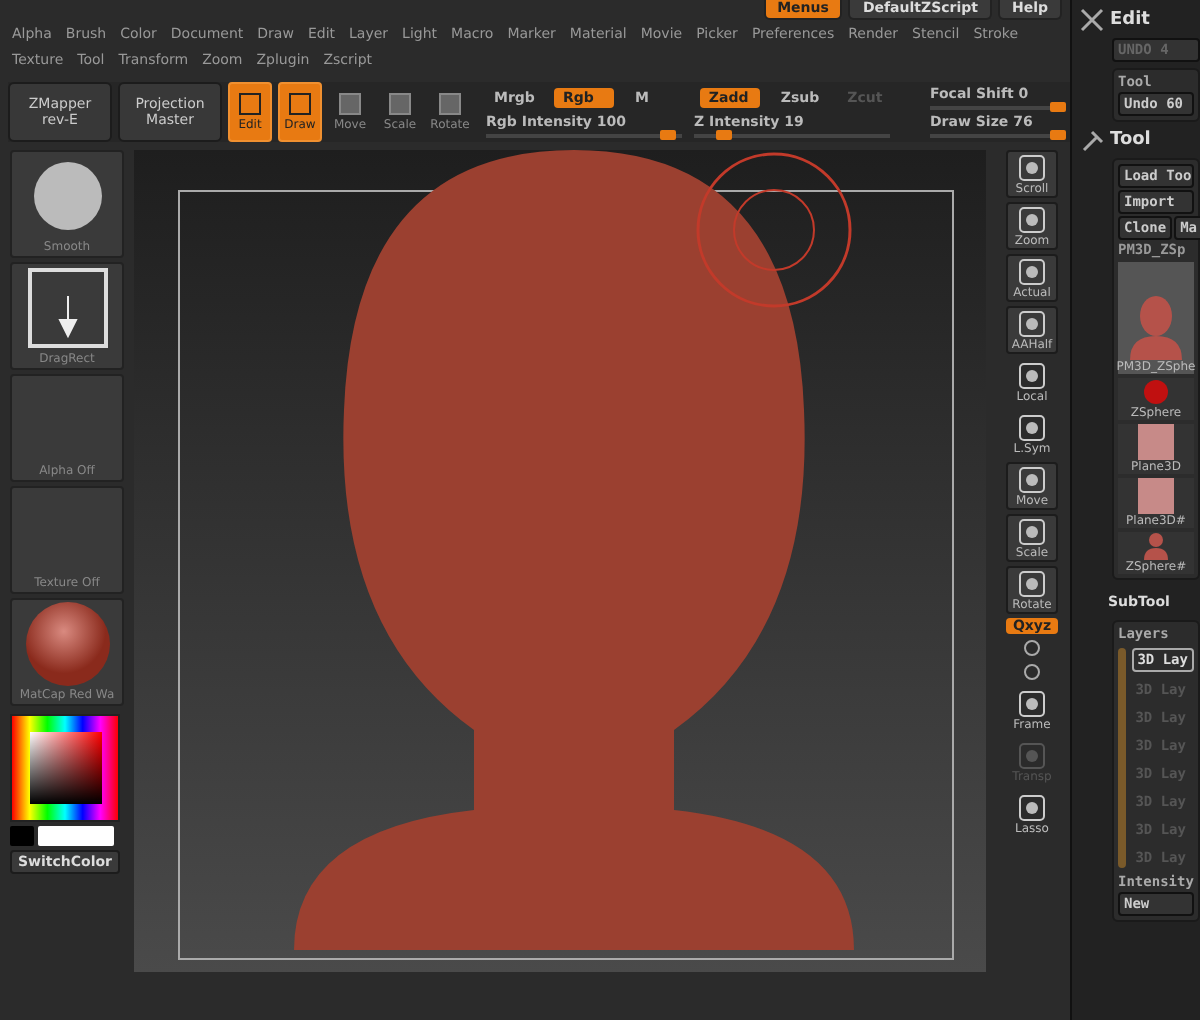 This screenshot has height=1020, width=1200. What do you see at coordinates (67, 308) in the screenshot?
I see `drag-rect-icon` at bounding box center [67, 308].